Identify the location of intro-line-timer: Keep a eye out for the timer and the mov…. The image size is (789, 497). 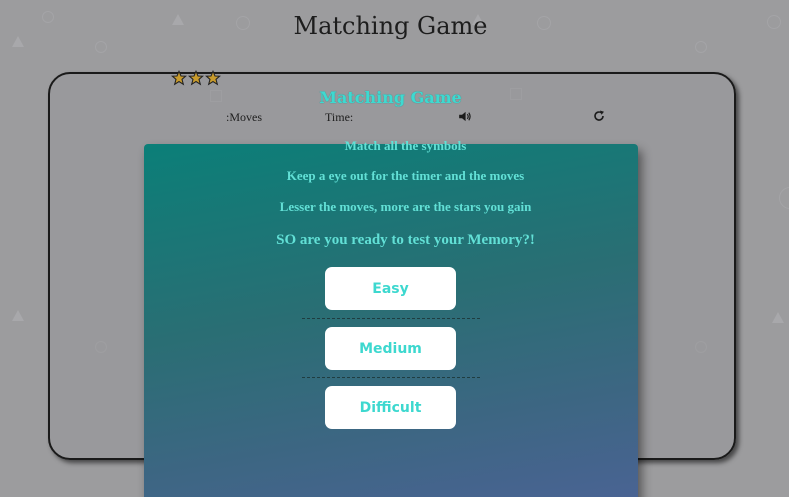
(405, 175).